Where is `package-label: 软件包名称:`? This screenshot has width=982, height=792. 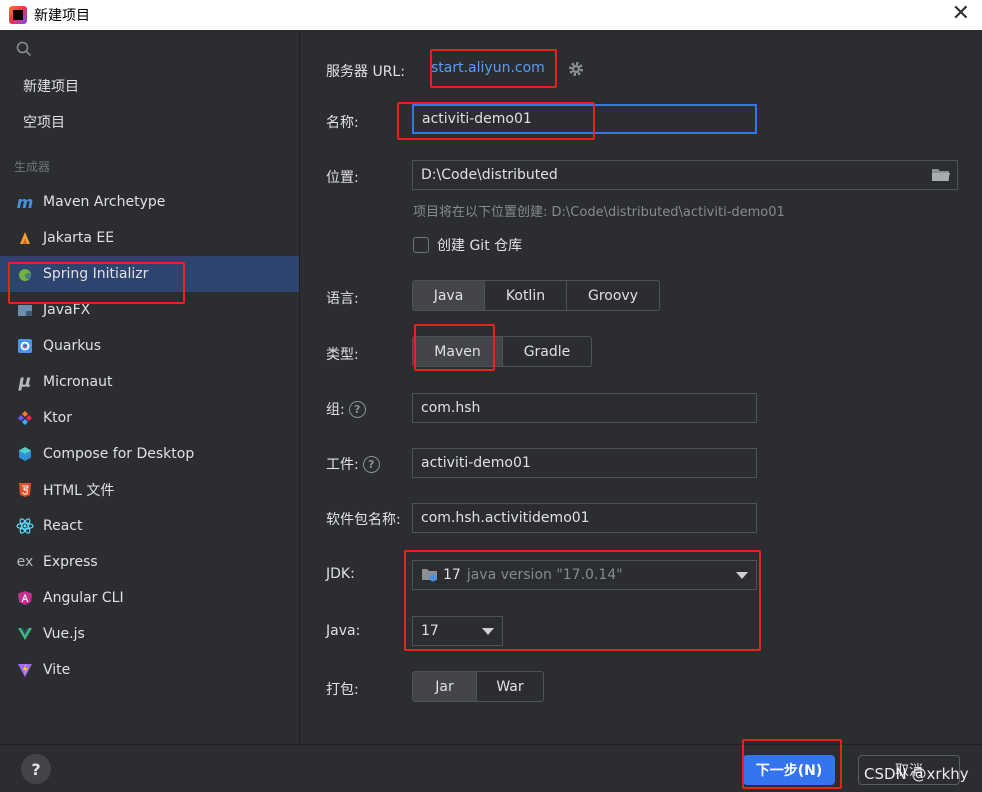
package-label: 软件包名称: is located at coordinates (363, 520).